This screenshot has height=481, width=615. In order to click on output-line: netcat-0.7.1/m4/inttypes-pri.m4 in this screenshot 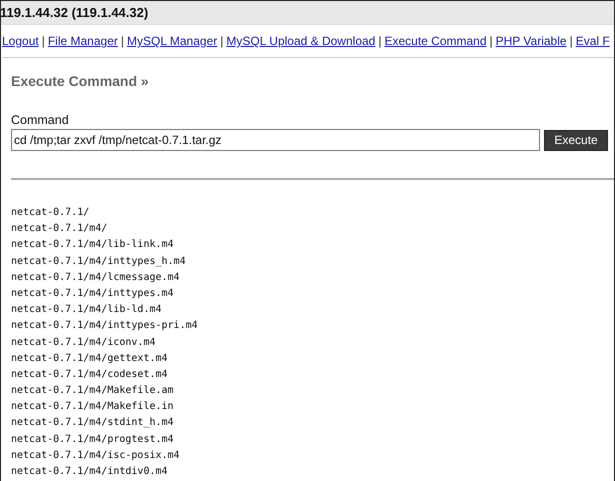, I will do `click(105, 326)`.